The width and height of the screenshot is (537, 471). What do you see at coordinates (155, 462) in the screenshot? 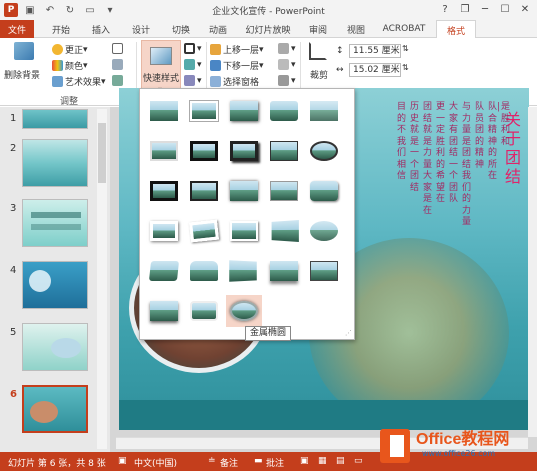
I see `language-label: 中文(中国)` at bounding box center [155, 462].